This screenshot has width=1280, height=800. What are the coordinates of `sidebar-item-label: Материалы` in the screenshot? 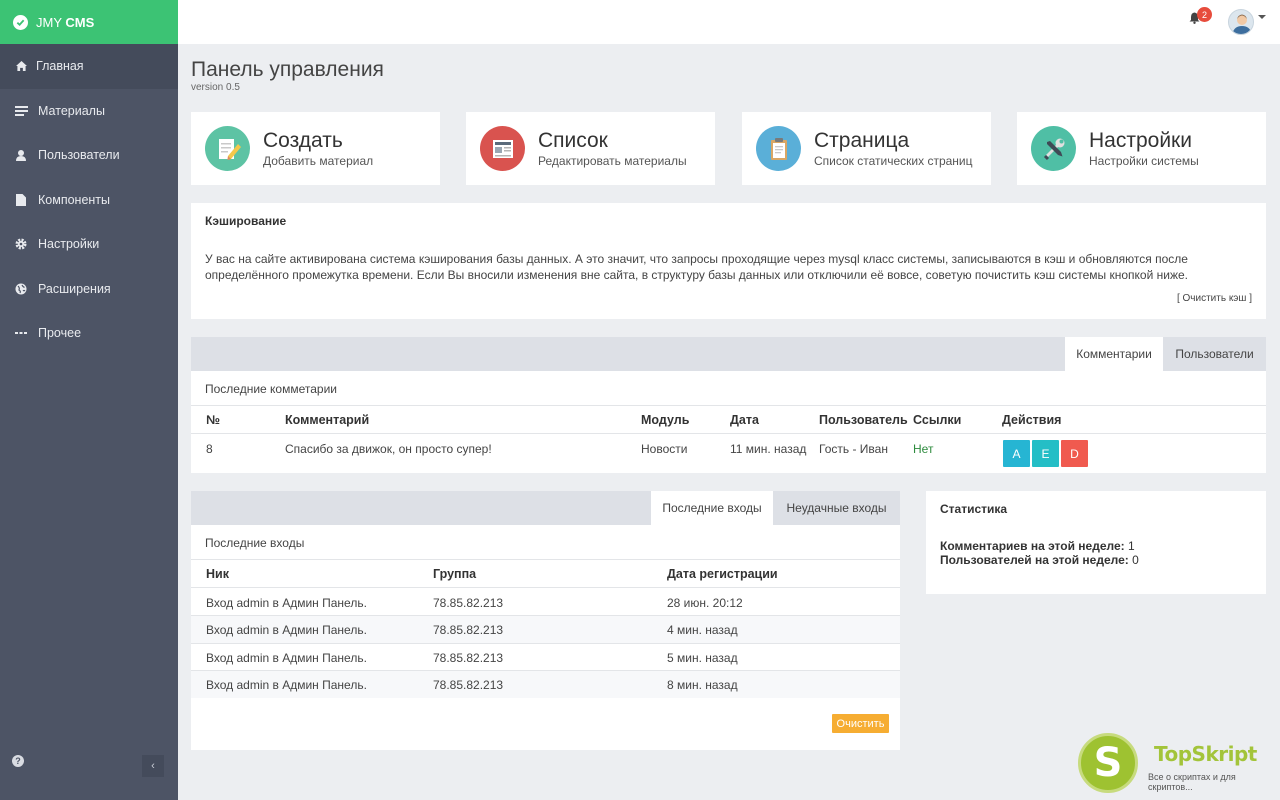 It's located at (71, 110).